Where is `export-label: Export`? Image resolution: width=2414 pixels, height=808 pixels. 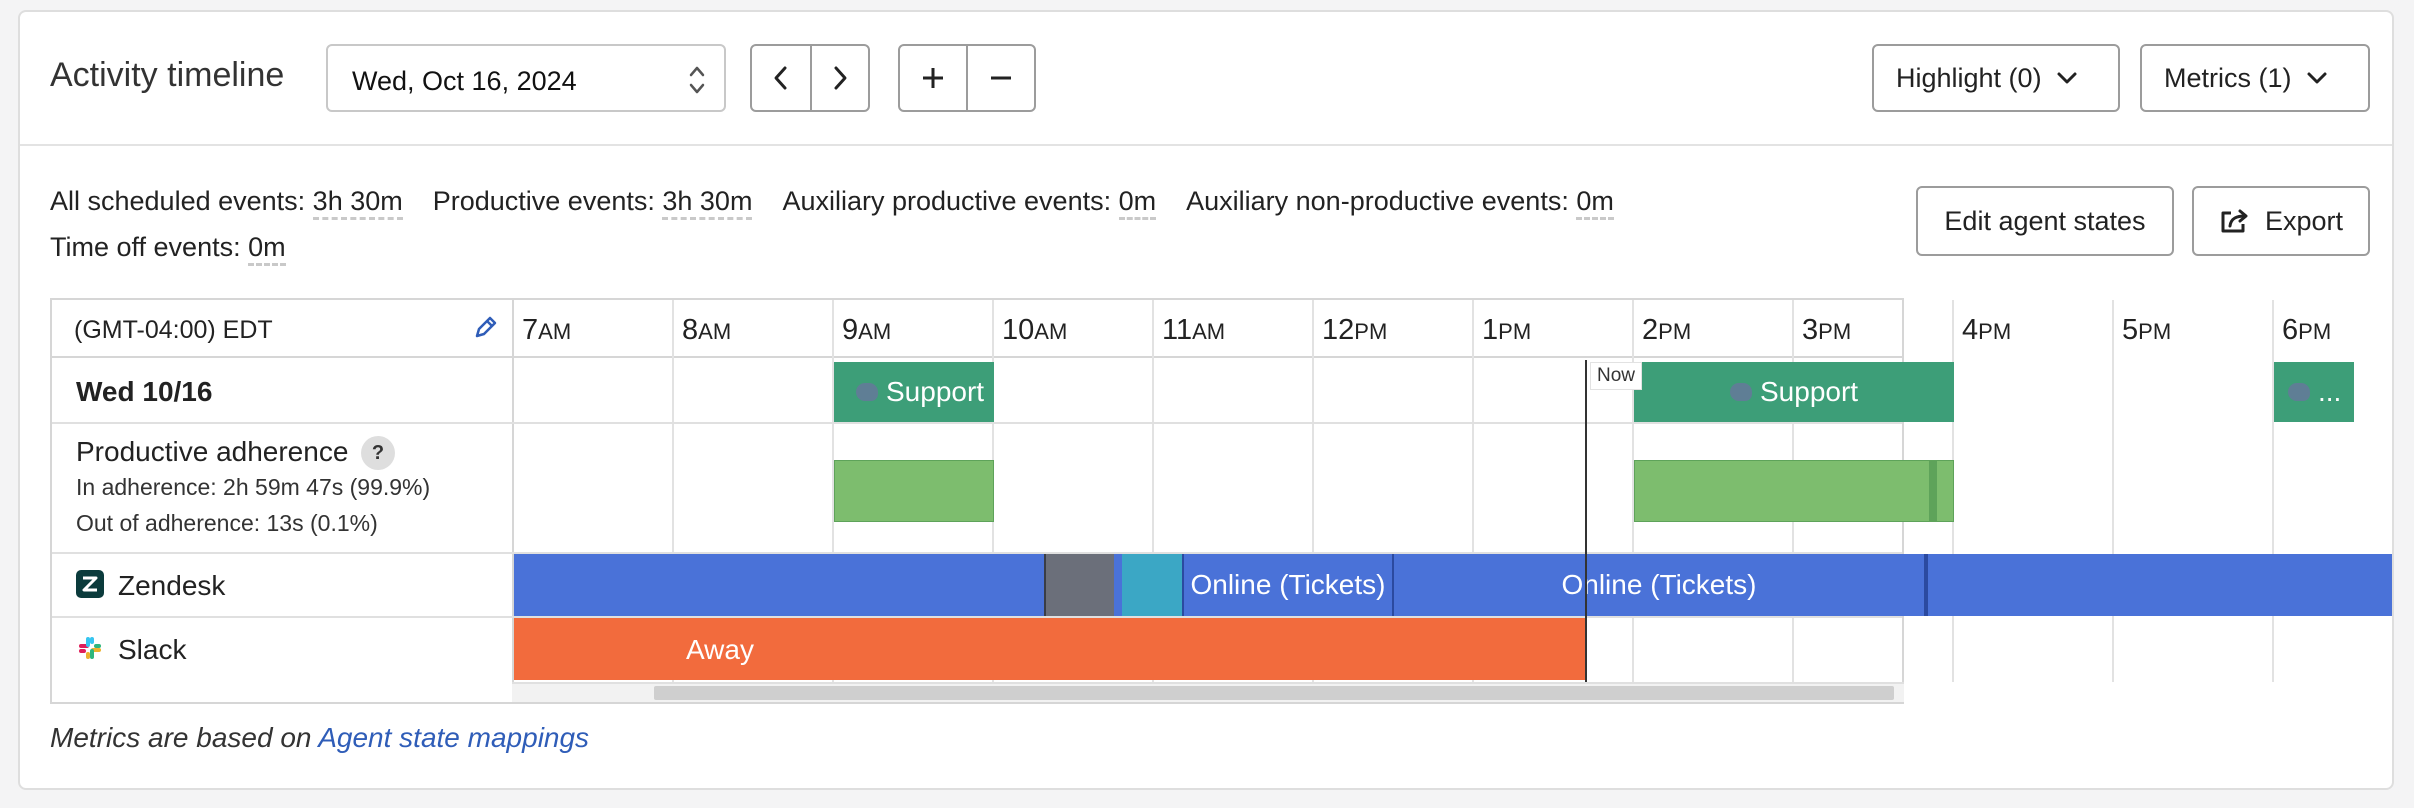 export-label: Export is located at coordinates (2304, 220).